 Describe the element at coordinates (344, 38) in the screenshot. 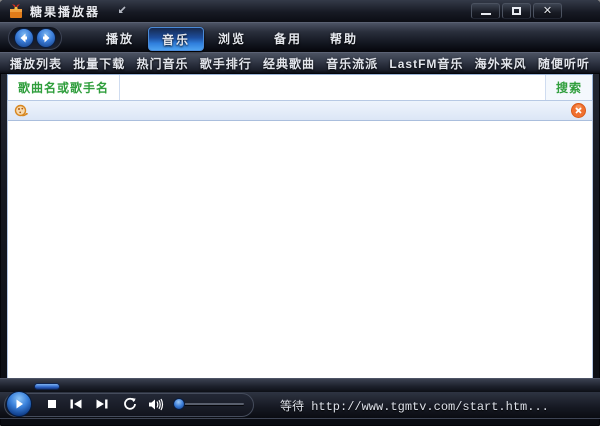

I see `tab-help: 帮助` at that location.